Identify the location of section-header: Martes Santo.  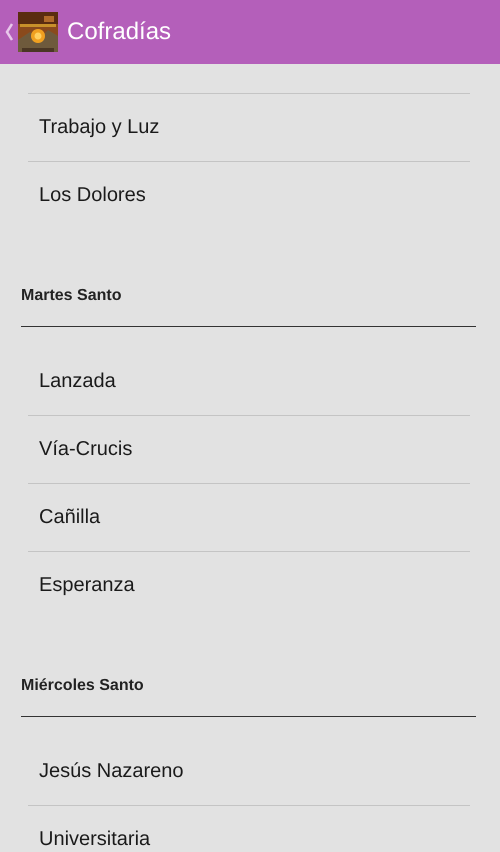
(71, 296).